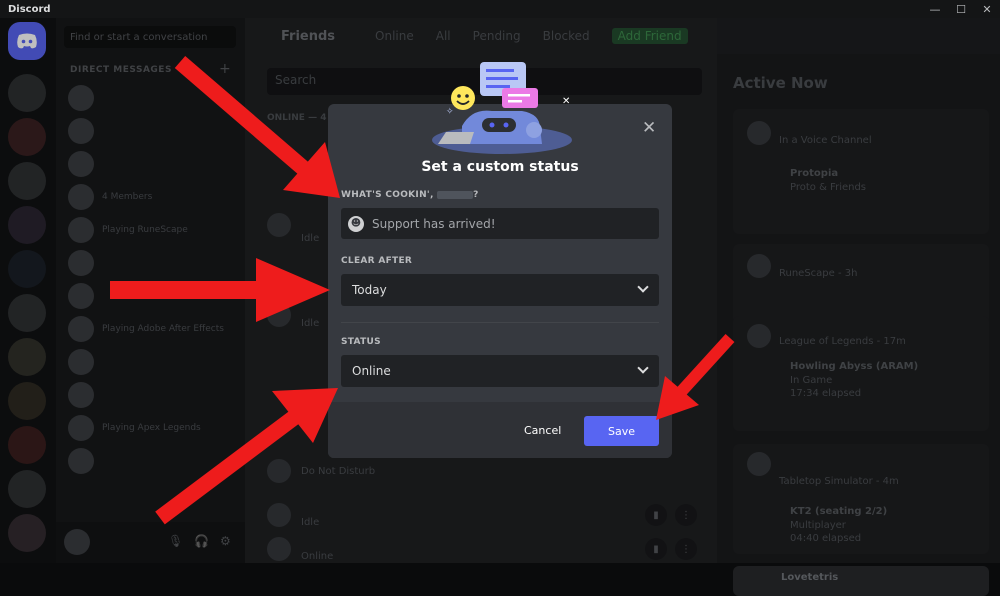  What do you see at coordinates (257, 126) in the screenshot?
I see `annotation-arrow-cookin` at bounding box center [257, 126].